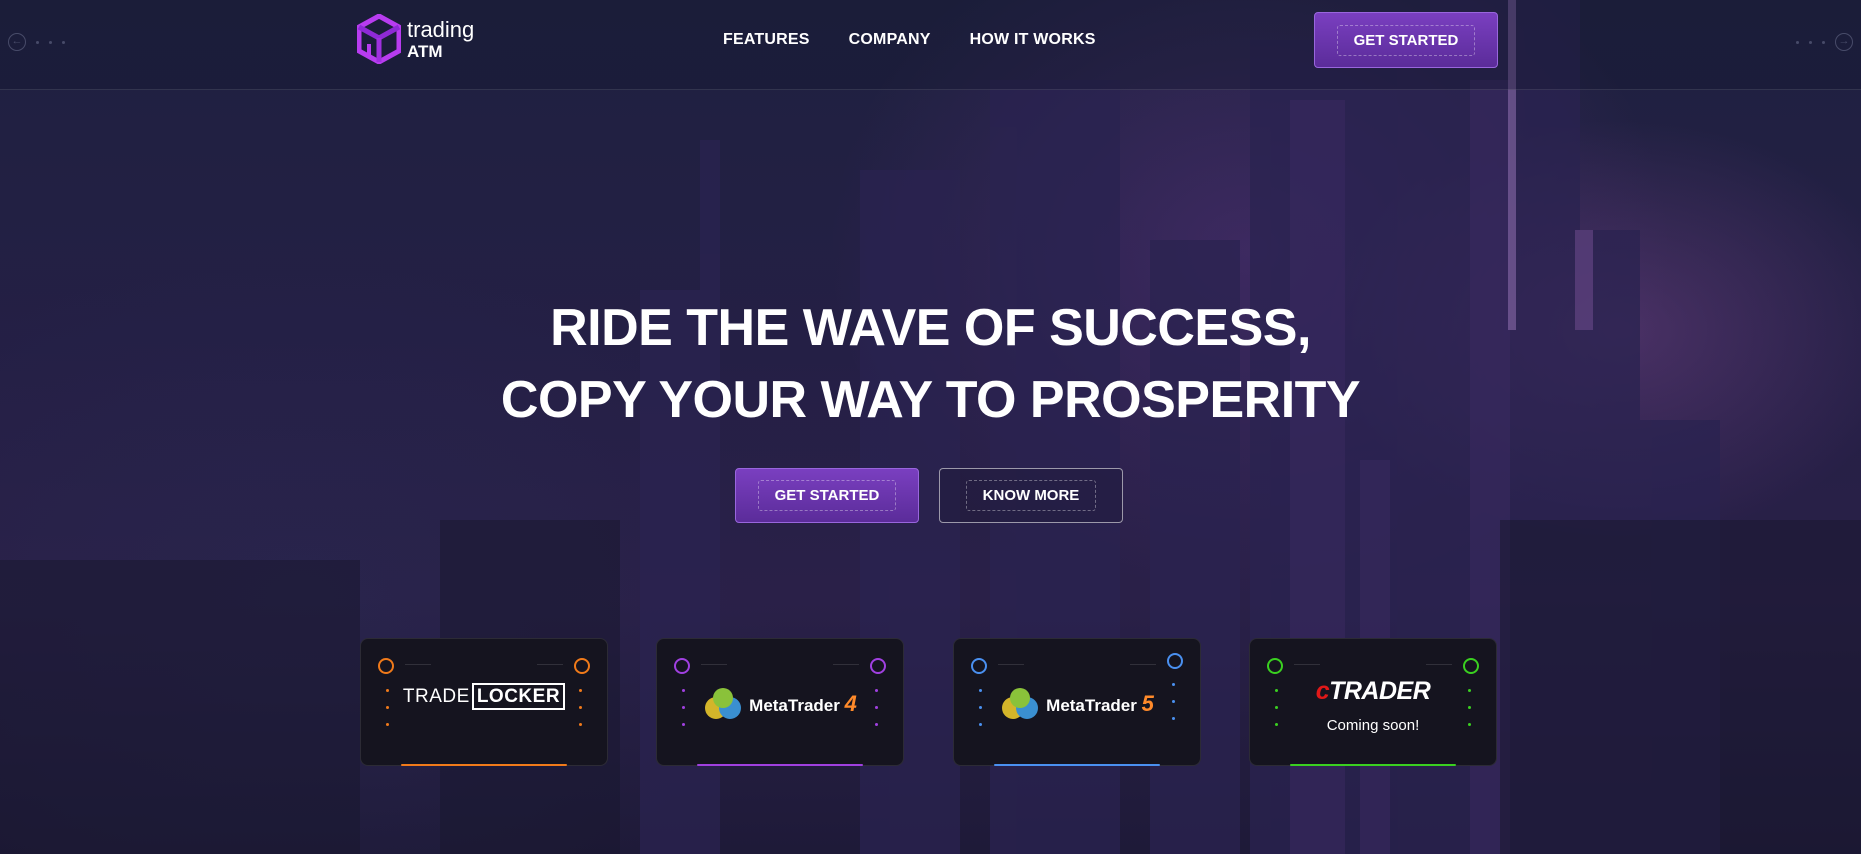  I want to click on mt4-name: MetaTrader, so click(794, 705).